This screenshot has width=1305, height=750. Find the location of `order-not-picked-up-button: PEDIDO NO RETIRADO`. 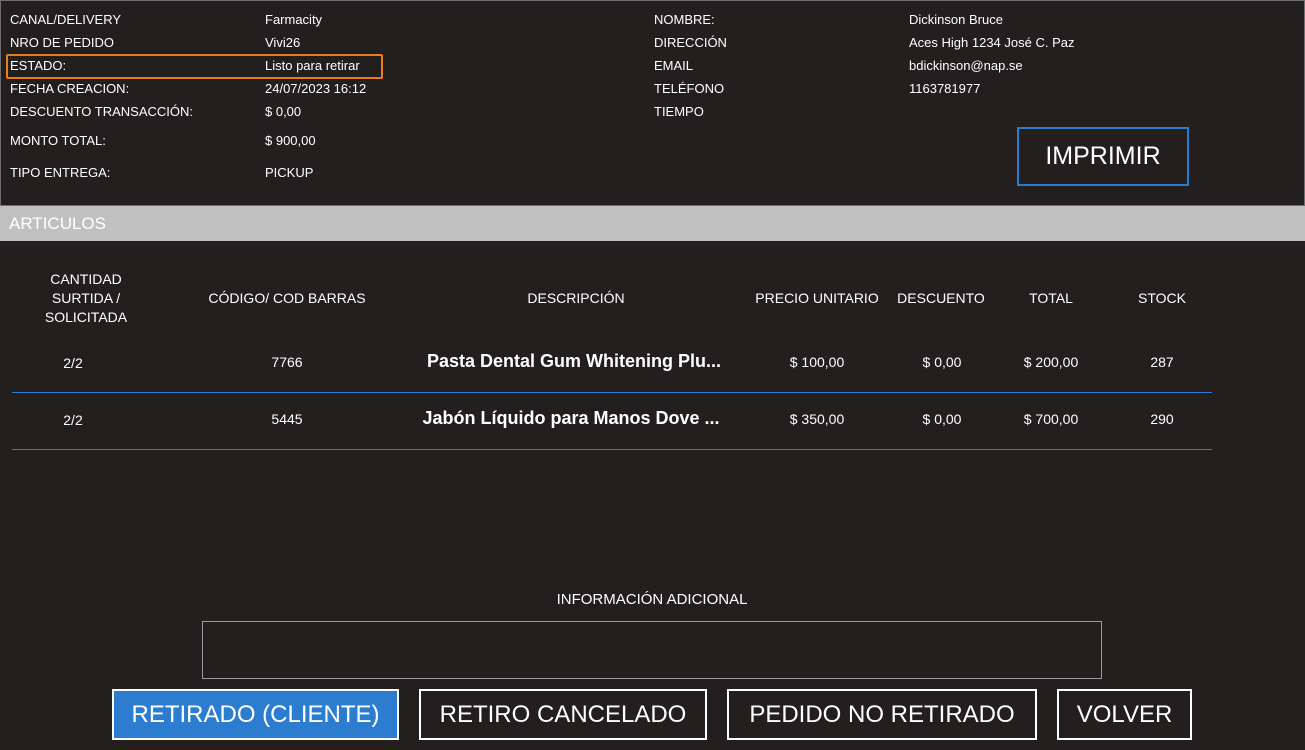

order-not-picked-up-button: PEDIDO NO RETIRADO is located at coordinates (882, 714).